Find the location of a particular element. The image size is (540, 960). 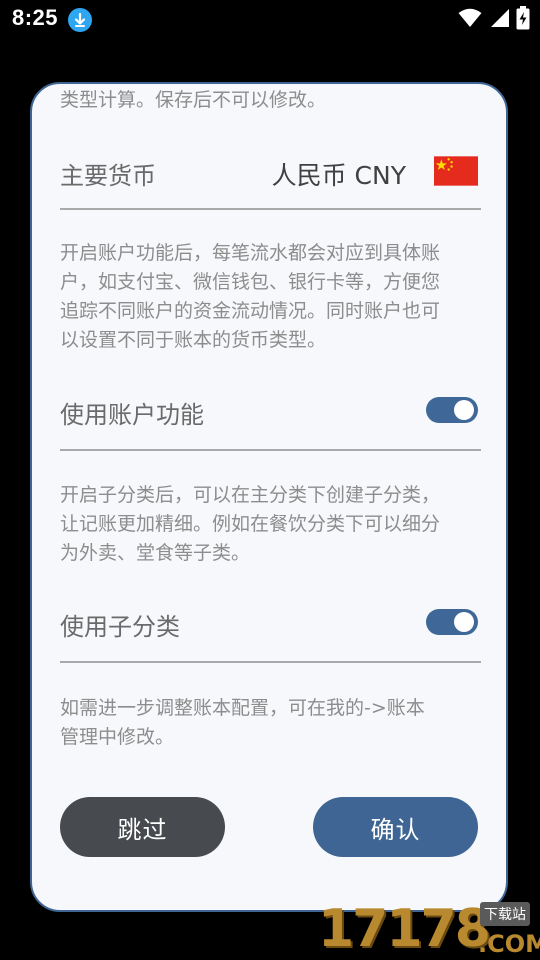

download-icon is located at coordinates (80, 20).